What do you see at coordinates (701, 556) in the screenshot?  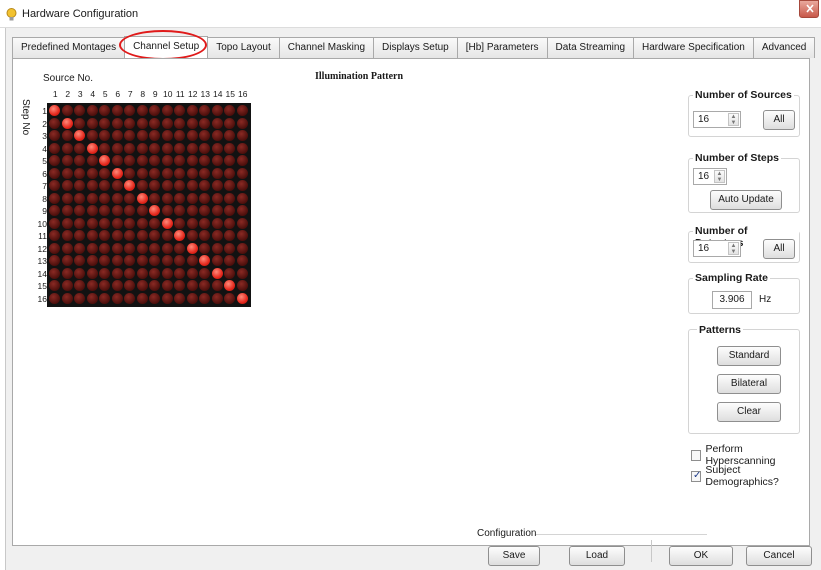 I see `ok-button: OK` at bounding box center [701, 556].